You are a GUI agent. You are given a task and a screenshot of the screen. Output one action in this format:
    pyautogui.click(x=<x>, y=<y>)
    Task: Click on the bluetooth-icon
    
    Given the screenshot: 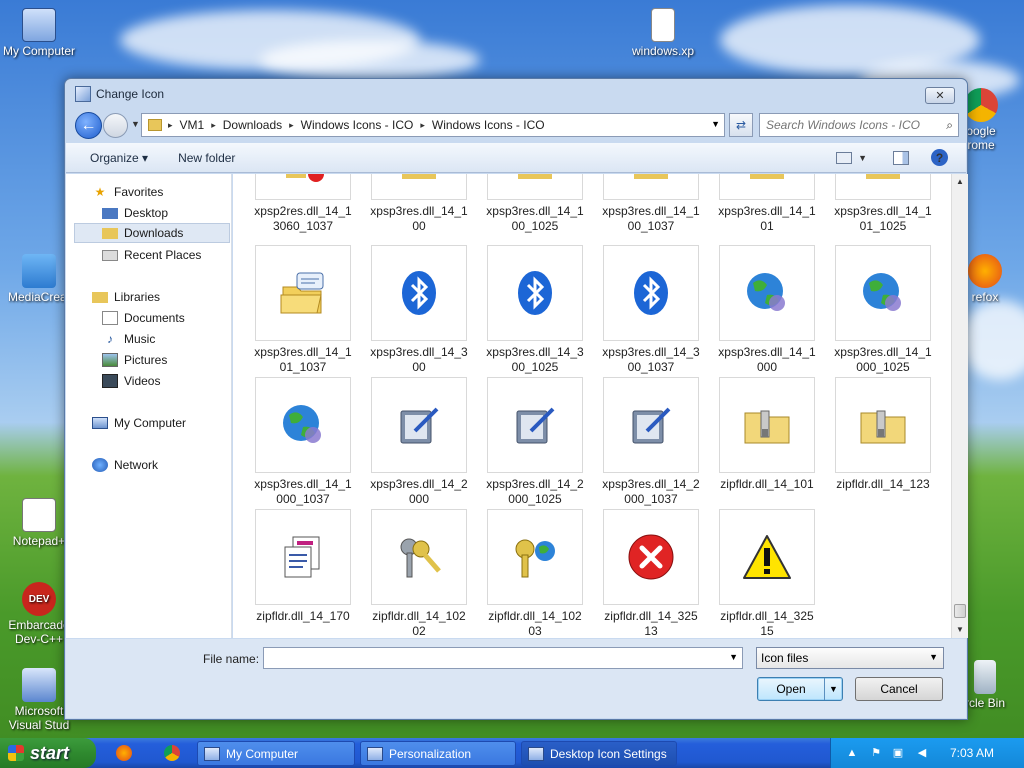 What is the action you would take?
    pyautogui.click(x=651, y=293)
    